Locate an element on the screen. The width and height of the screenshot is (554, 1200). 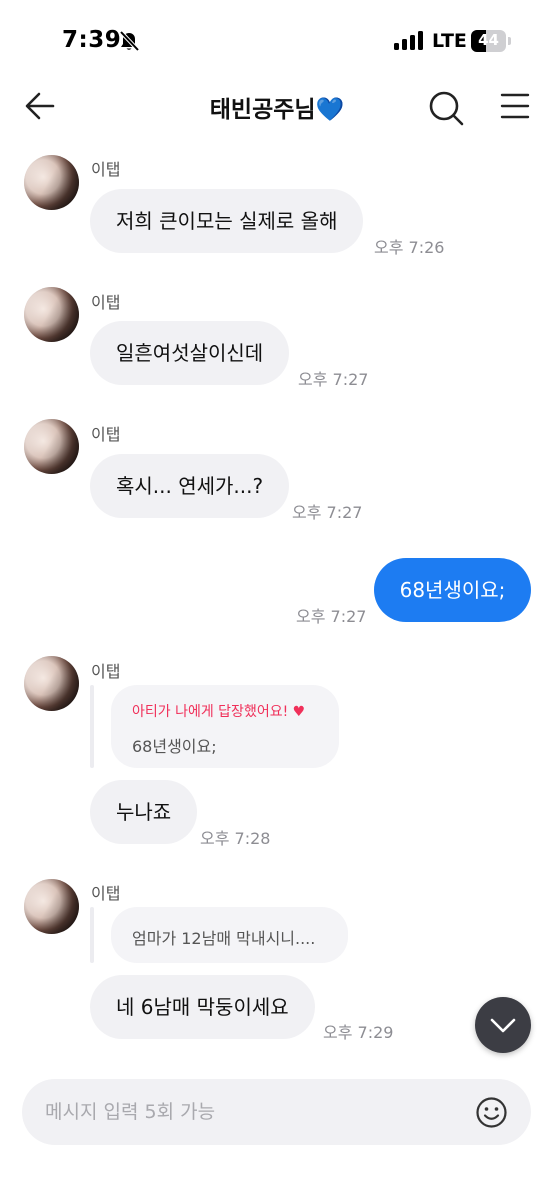
reply-text: 68년생이요; is located at coordinates (174, 746).